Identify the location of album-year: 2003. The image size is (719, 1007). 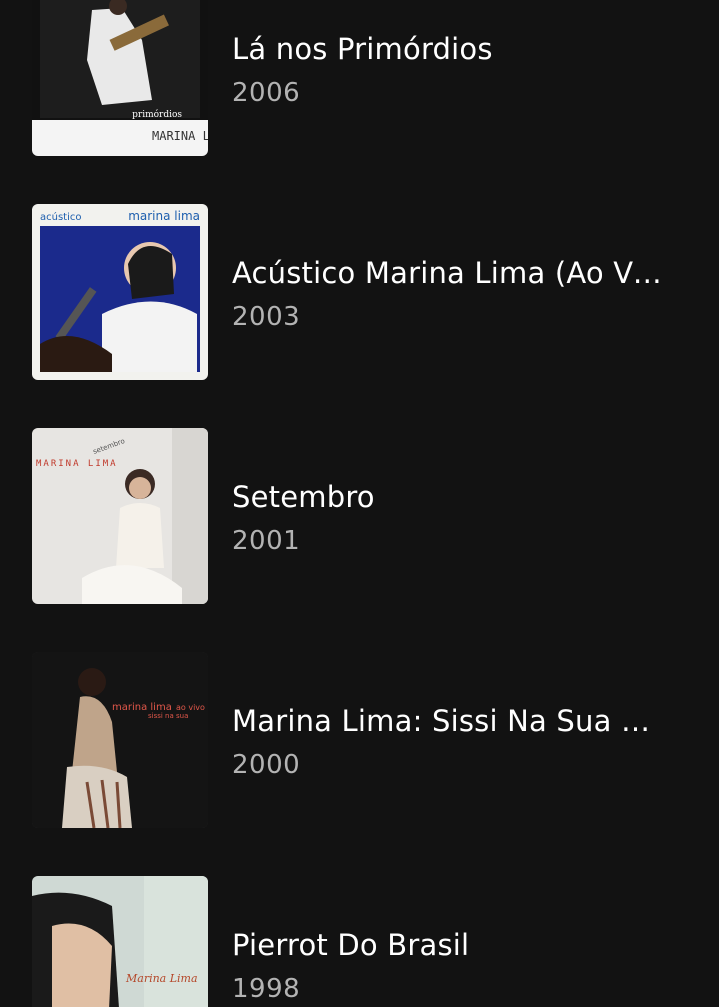
(266, 317).